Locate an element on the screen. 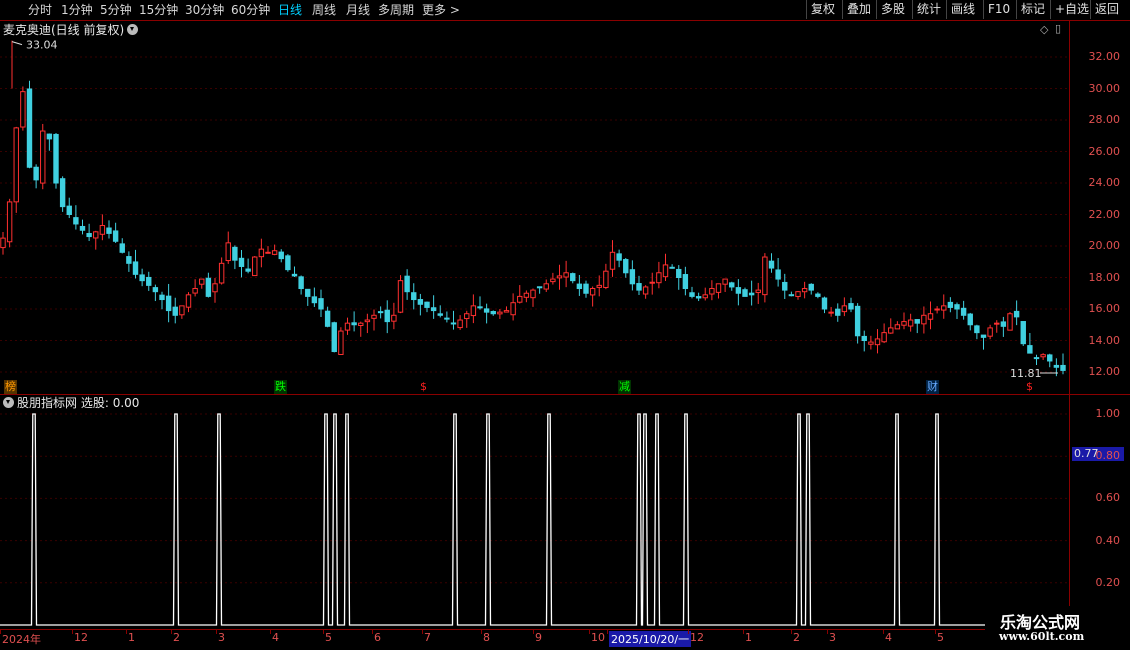 Image resolution: width=1130 pixels, height=650 pixels. dropdown-icon is located at coordinates (133, 29).